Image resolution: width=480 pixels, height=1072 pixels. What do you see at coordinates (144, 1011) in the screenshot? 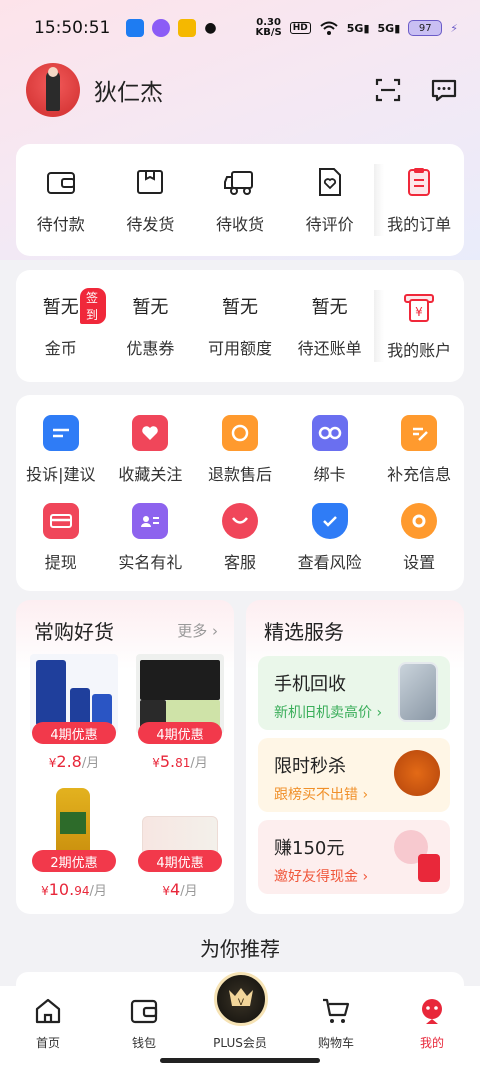
I see `wallet-tab-icon` at bounding box center [144, 1011].